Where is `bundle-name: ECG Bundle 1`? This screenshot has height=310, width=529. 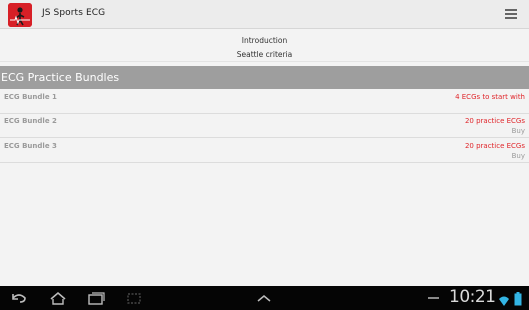
bundle-name: ECG Bundle 1 is located at coordinates (30, 97).